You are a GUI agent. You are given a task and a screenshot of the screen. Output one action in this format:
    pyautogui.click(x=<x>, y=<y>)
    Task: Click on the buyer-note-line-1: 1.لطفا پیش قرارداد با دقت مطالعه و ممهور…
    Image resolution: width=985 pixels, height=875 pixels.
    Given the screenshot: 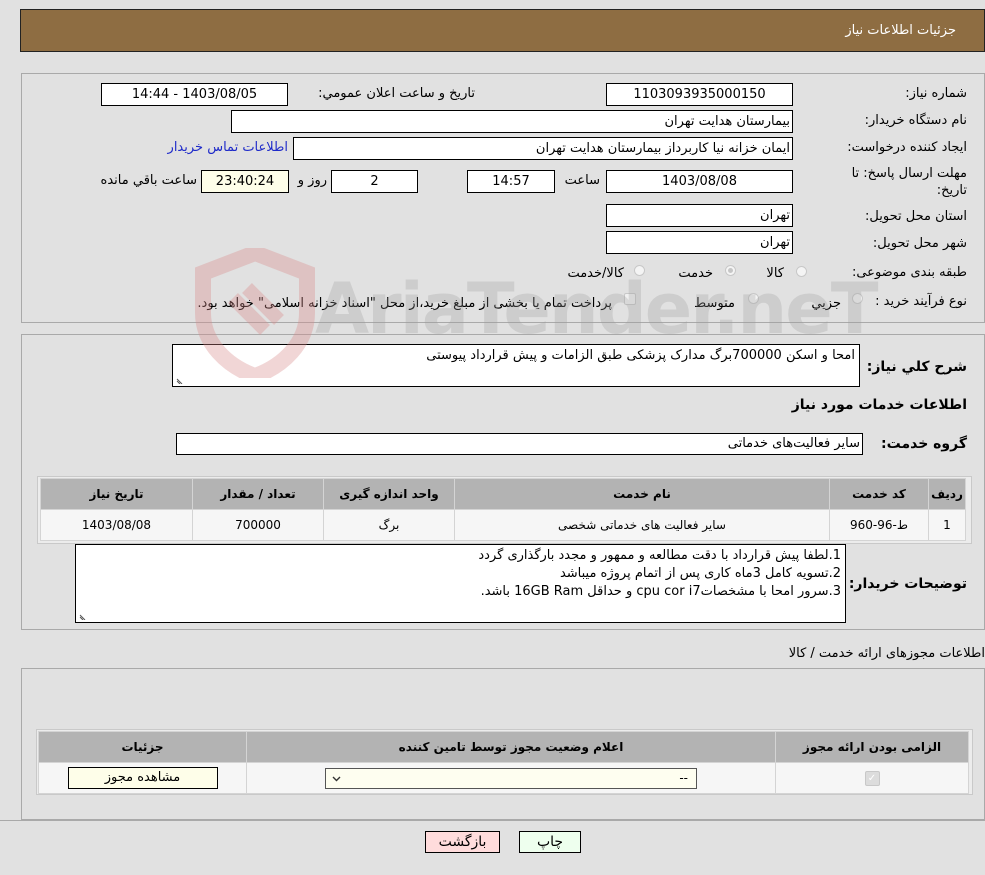 What is the action you would take?
    pyautogui.click(x=659, y=555)
    